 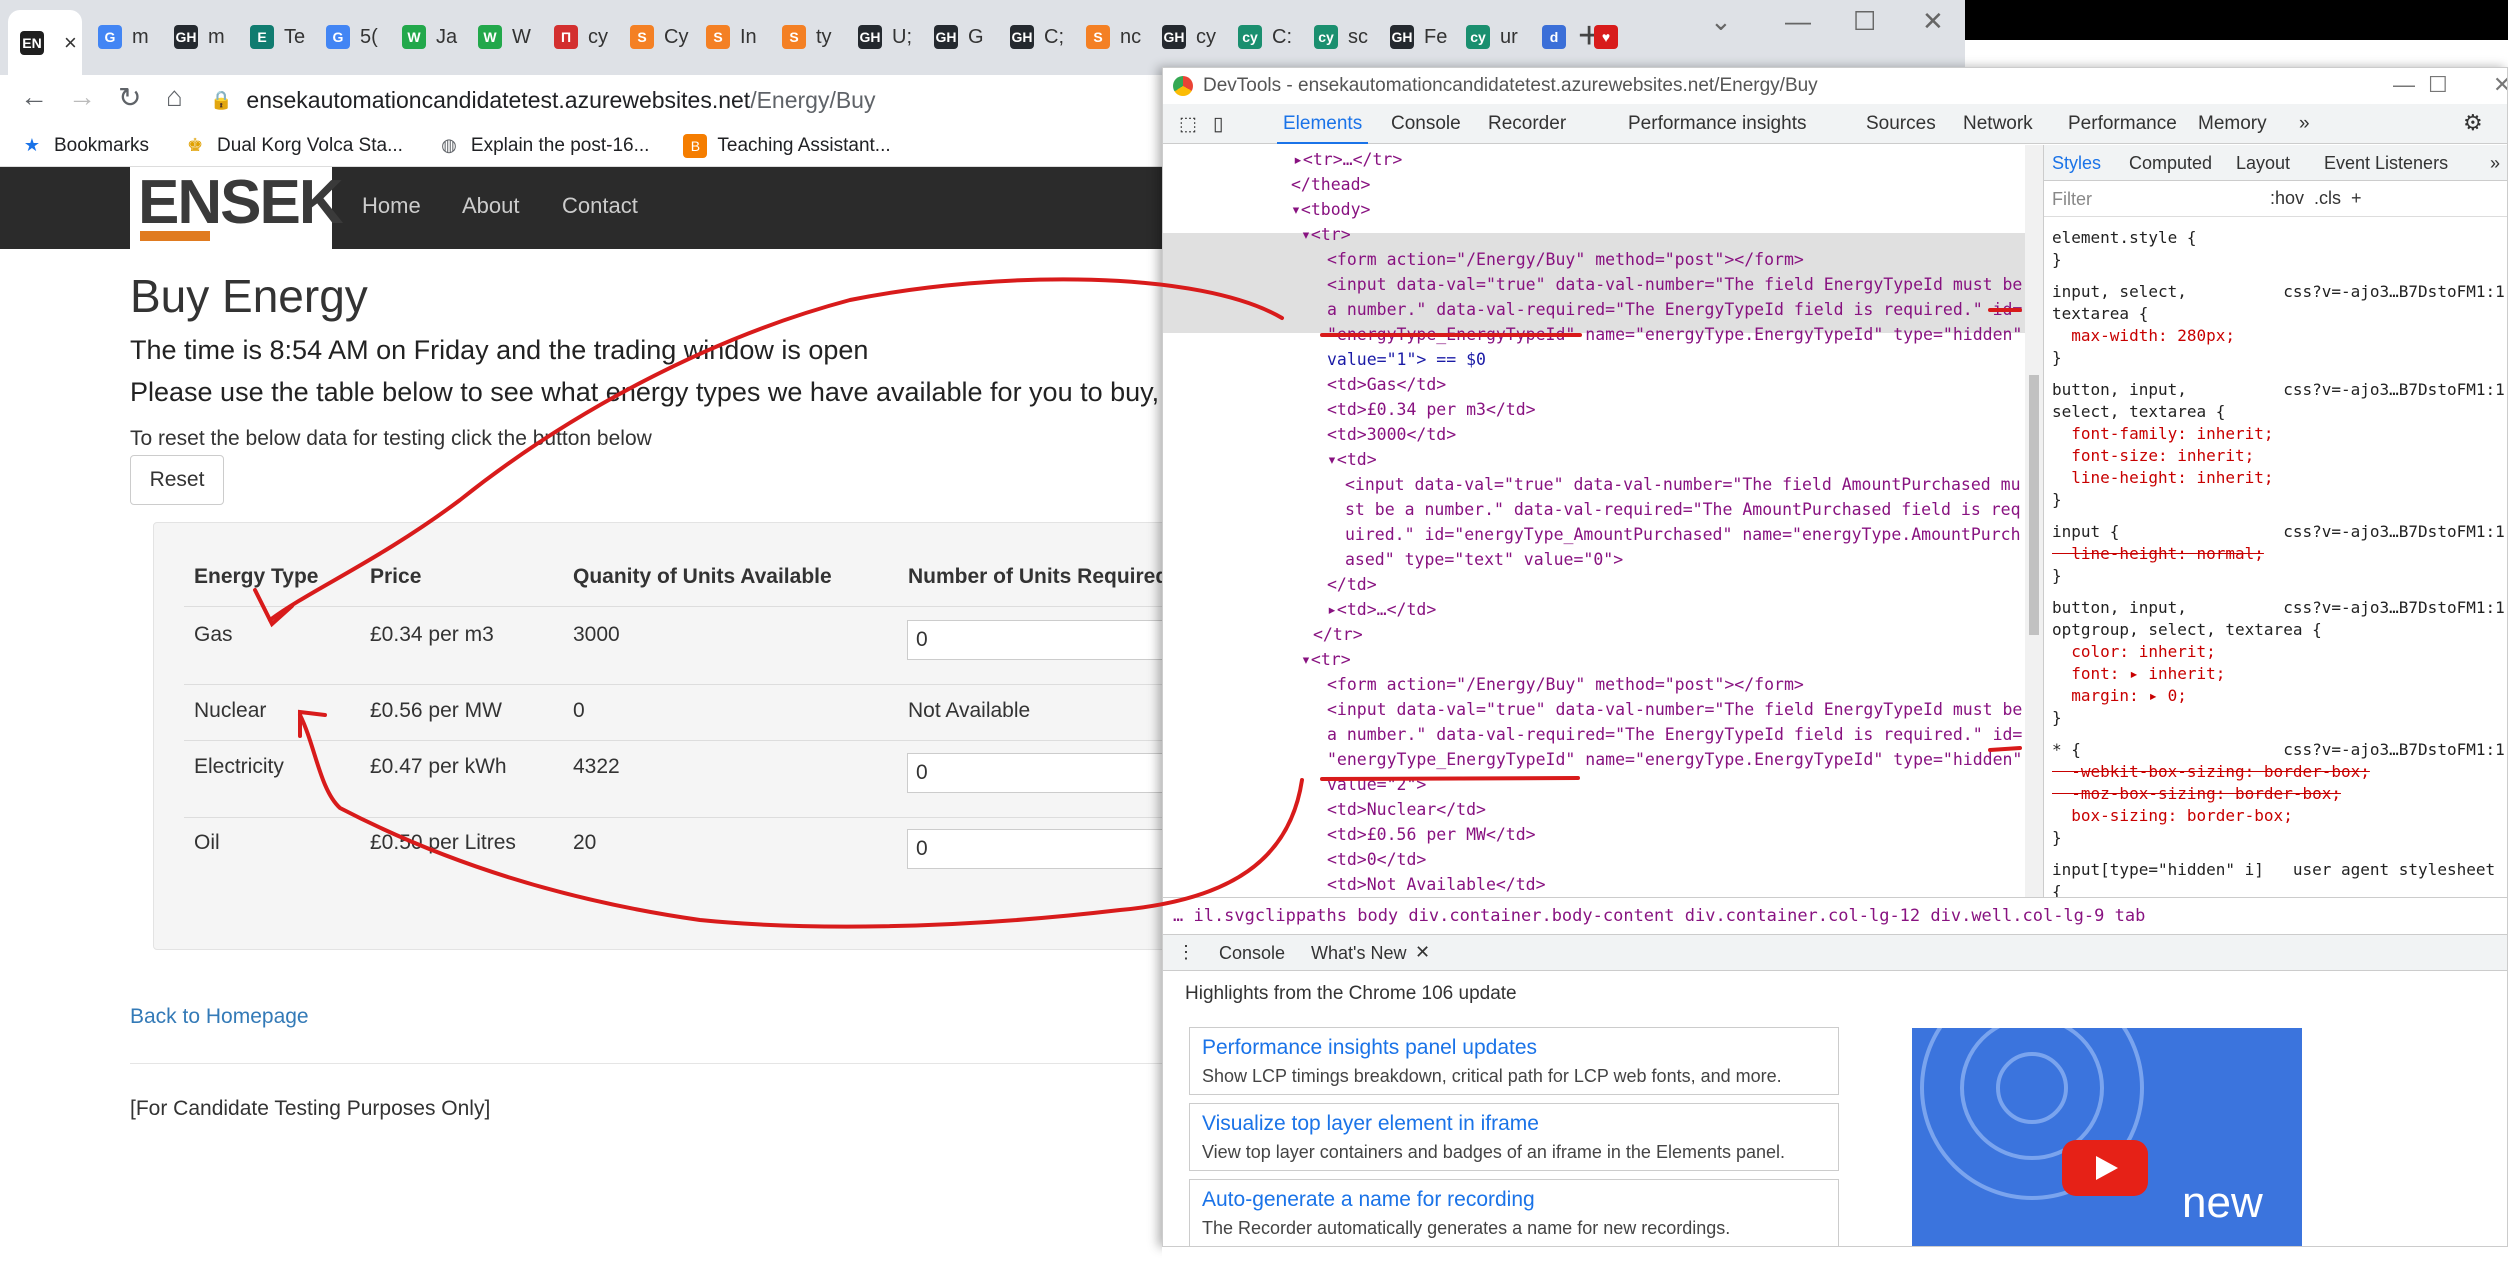 What do you see at coordinates (1554, 37) in the screenshot?
I see `browser-tab: d` at bounding box center [1554, 37].